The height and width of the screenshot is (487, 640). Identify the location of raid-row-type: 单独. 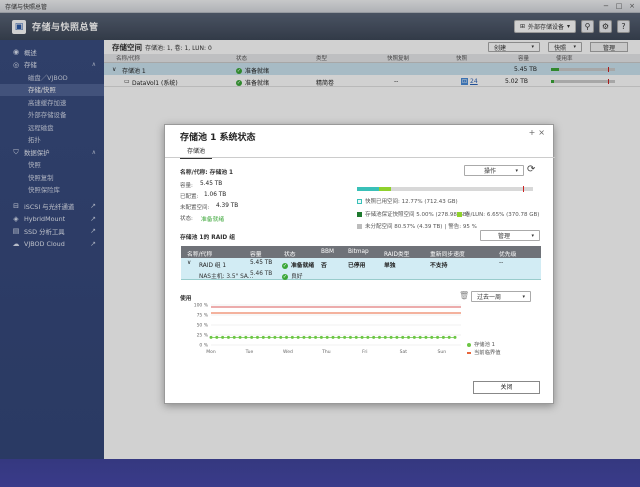
(390, 266).